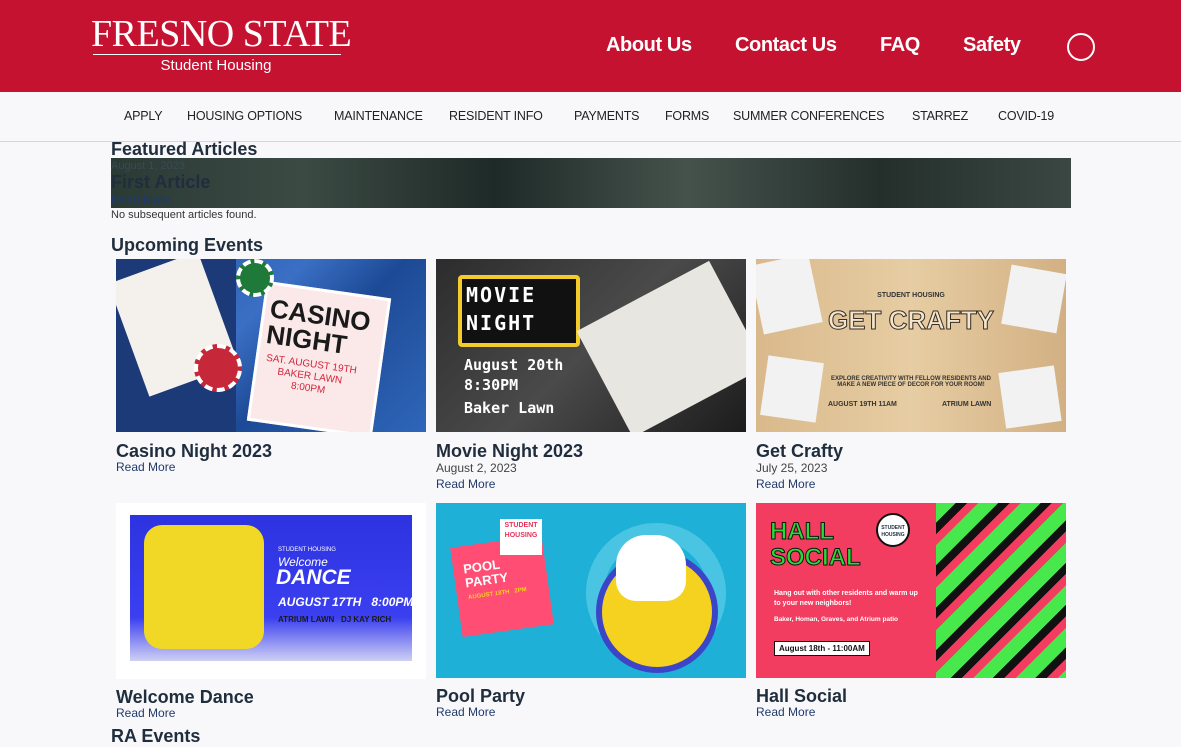 This screenshot has width=1181, height=747. Describe the element at coordinates (184, 149) in the screenshot. I see `featured-articles-heading: Featured Articles` at that location.